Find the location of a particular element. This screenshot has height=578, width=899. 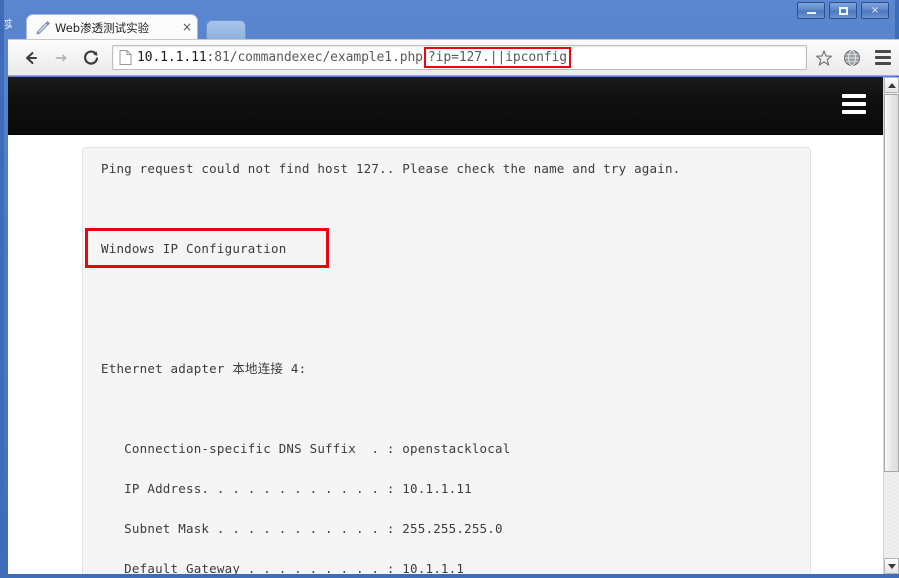

tab-web-pentest: Web渗透测试实验 × is located at coordinates (112, 27).